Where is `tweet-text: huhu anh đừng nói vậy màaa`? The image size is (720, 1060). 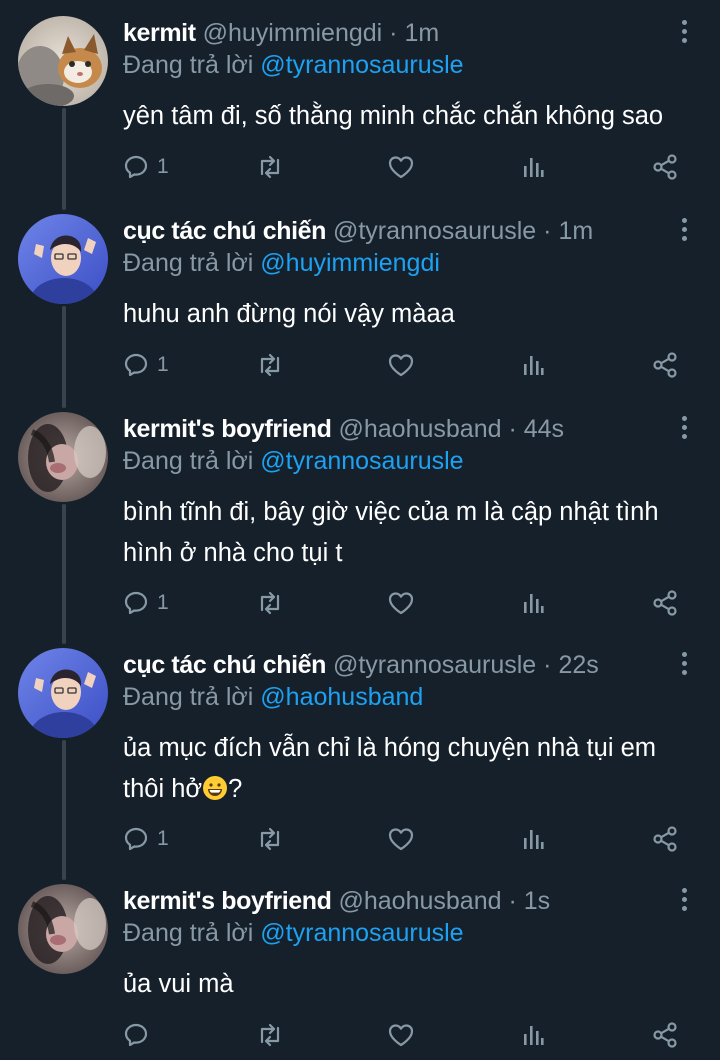 tweet-text: huhu anh đừng nói vậy màaa is located at coordinates (289, 314).